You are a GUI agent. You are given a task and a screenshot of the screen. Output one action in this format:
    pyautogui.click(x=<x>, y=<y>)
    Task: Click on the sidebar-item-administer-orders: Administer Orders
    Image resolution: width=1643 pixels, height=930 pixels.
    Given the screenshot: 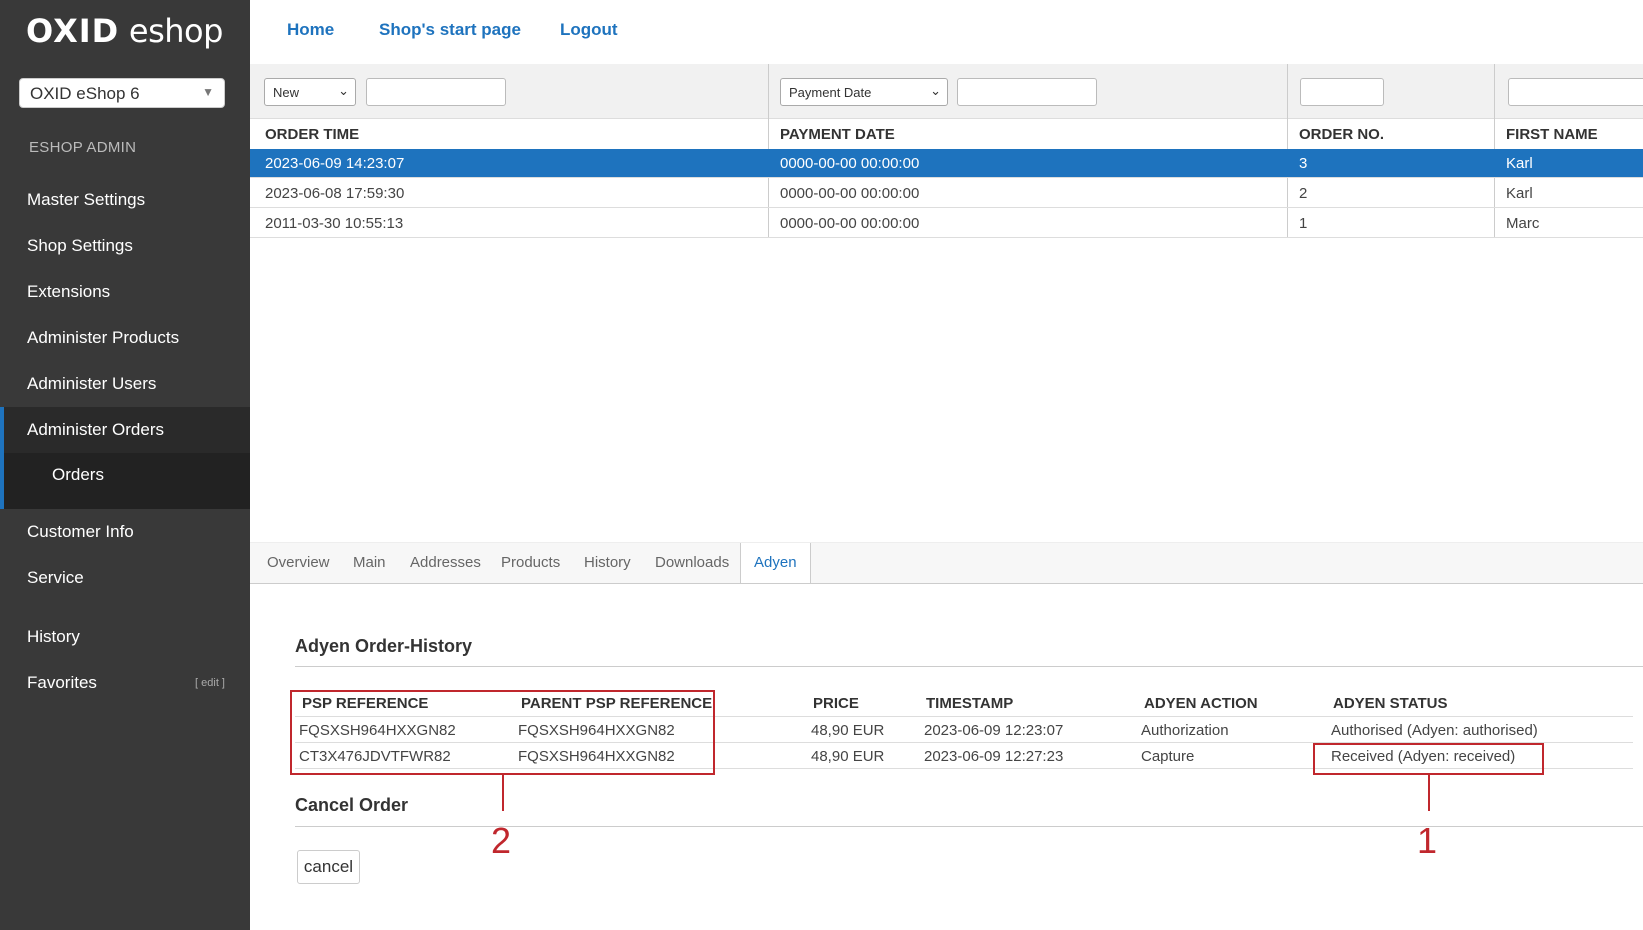 What is the action you would take?
    pyautogui.click(x=95, y=430)
    